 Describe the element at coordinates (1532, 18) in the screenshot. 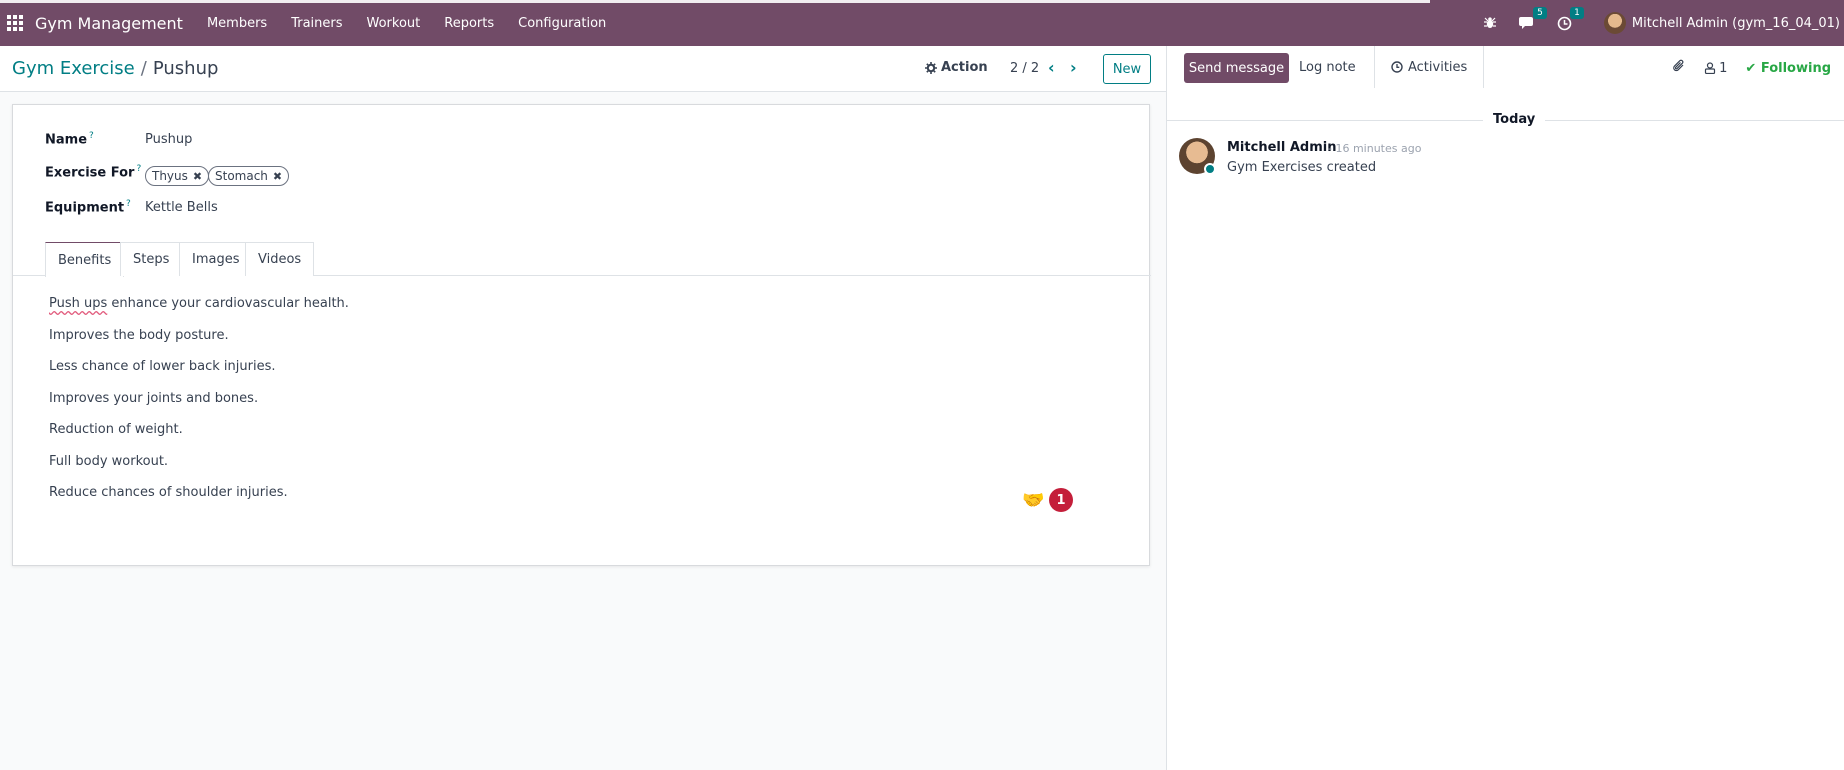

I see `messages-icon: 5` at that location.